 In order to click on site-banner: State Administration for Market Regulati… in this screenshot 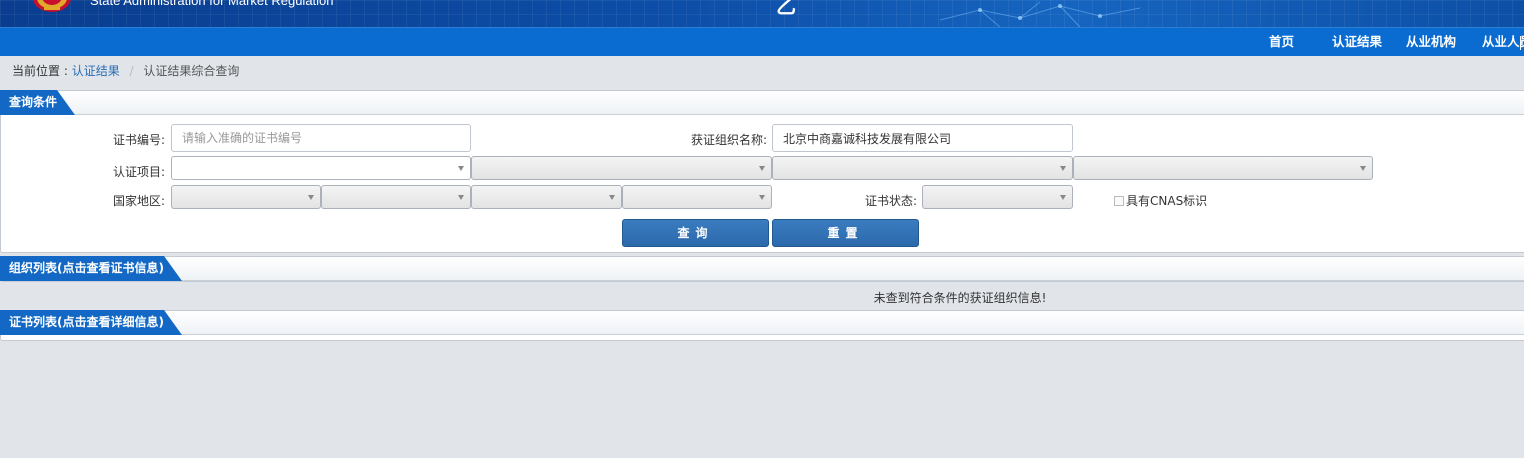, I will do `click(762, 13)`.